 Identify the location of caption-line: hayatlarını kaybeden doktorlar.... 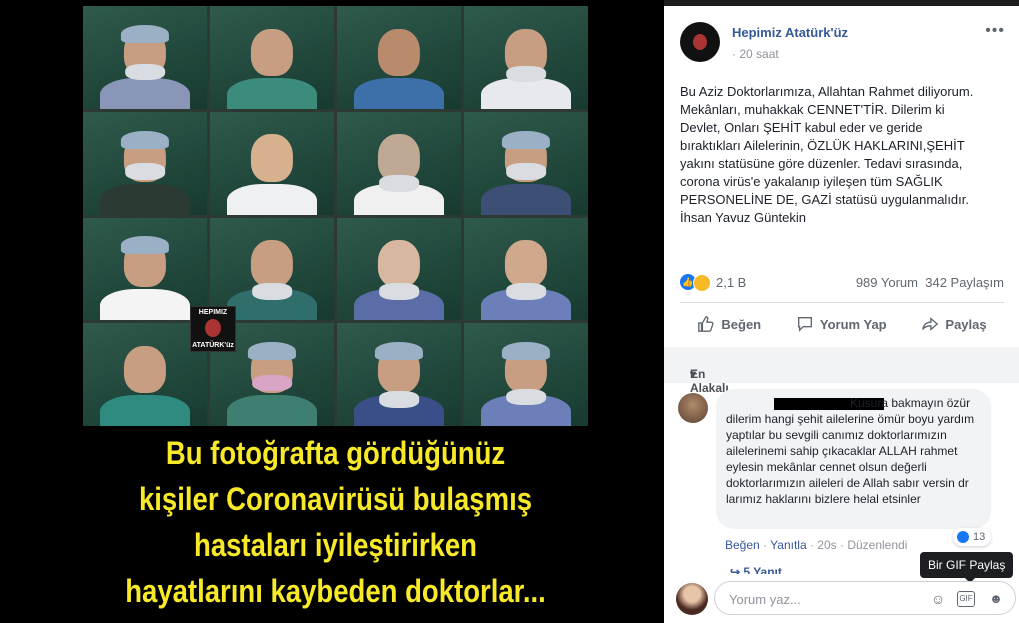
(335, 591).